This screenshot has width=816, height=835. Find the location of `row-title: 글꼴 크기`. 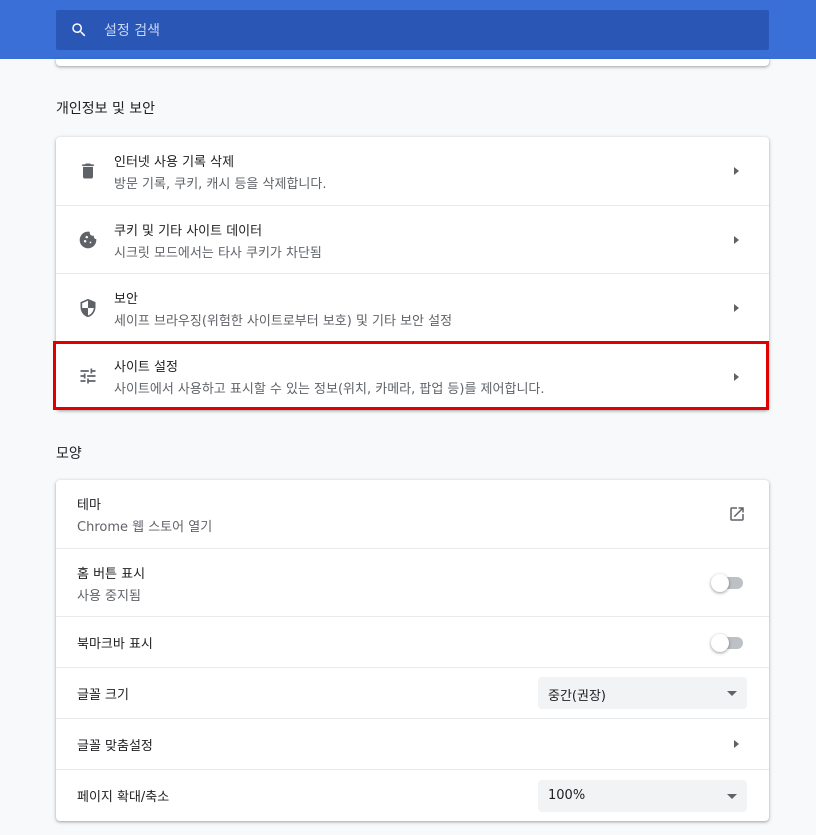

row-title: 글꼴 크기 is located at coordinates (103, 695).